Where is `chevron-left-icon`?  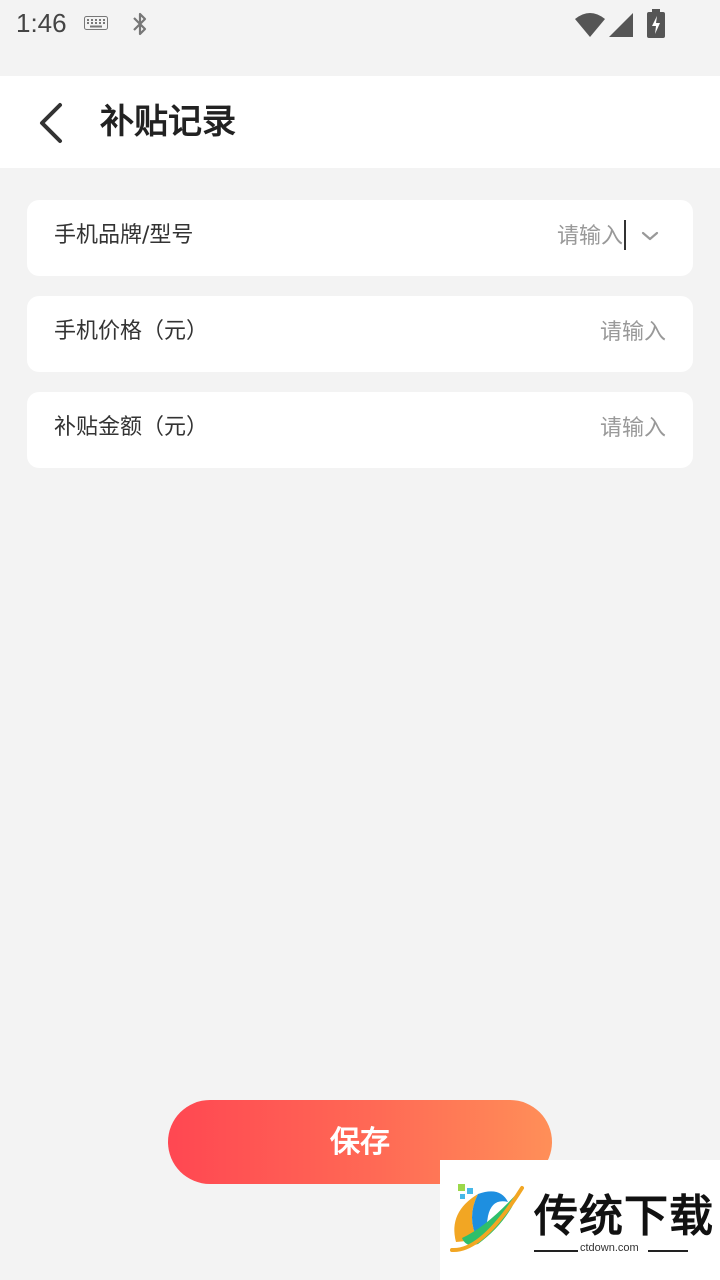
chevron-left-icon is located at coordinates (51, 123).